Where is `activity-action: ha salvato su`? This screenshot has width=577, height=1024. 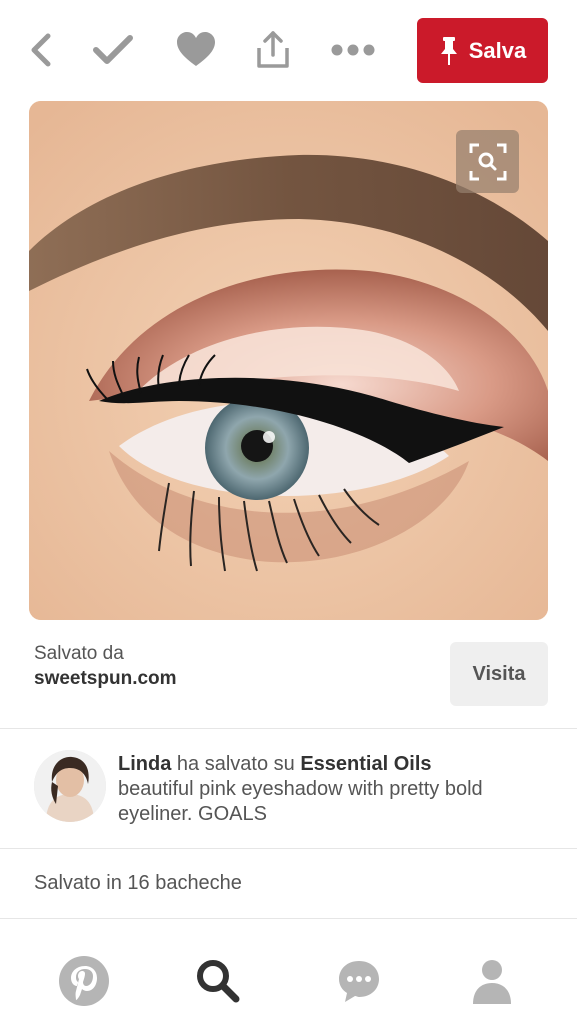 activity-action: ha salvato su is located at coordinates (235, 764).